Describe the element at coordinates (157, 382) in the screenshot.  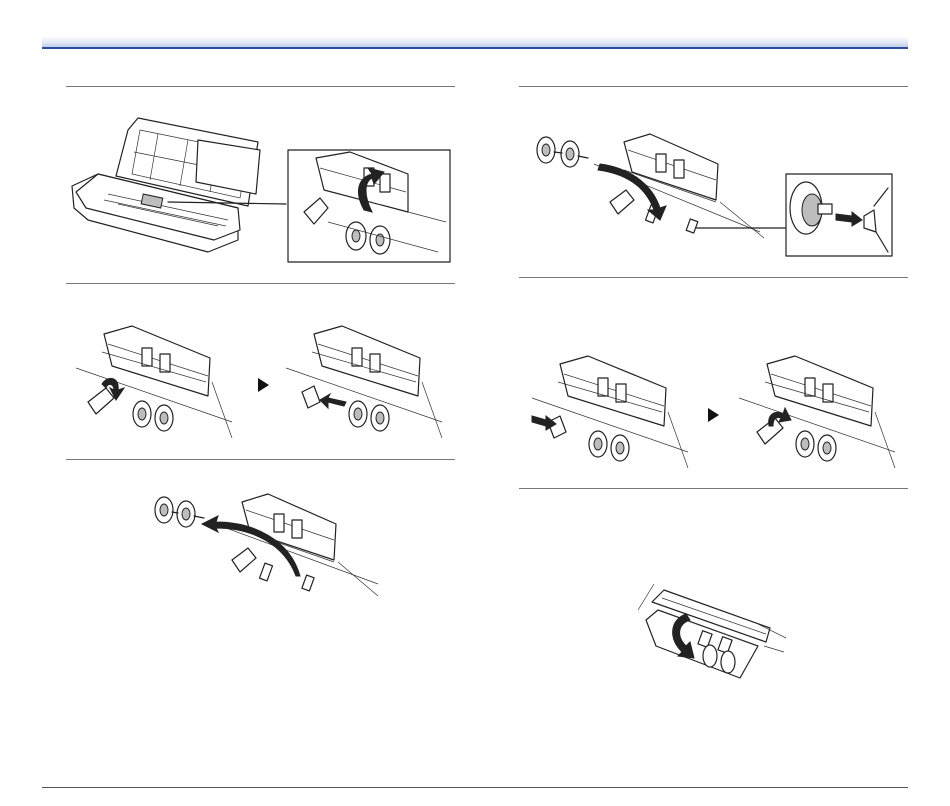
I see `illustration-release-lever-before` at that location.